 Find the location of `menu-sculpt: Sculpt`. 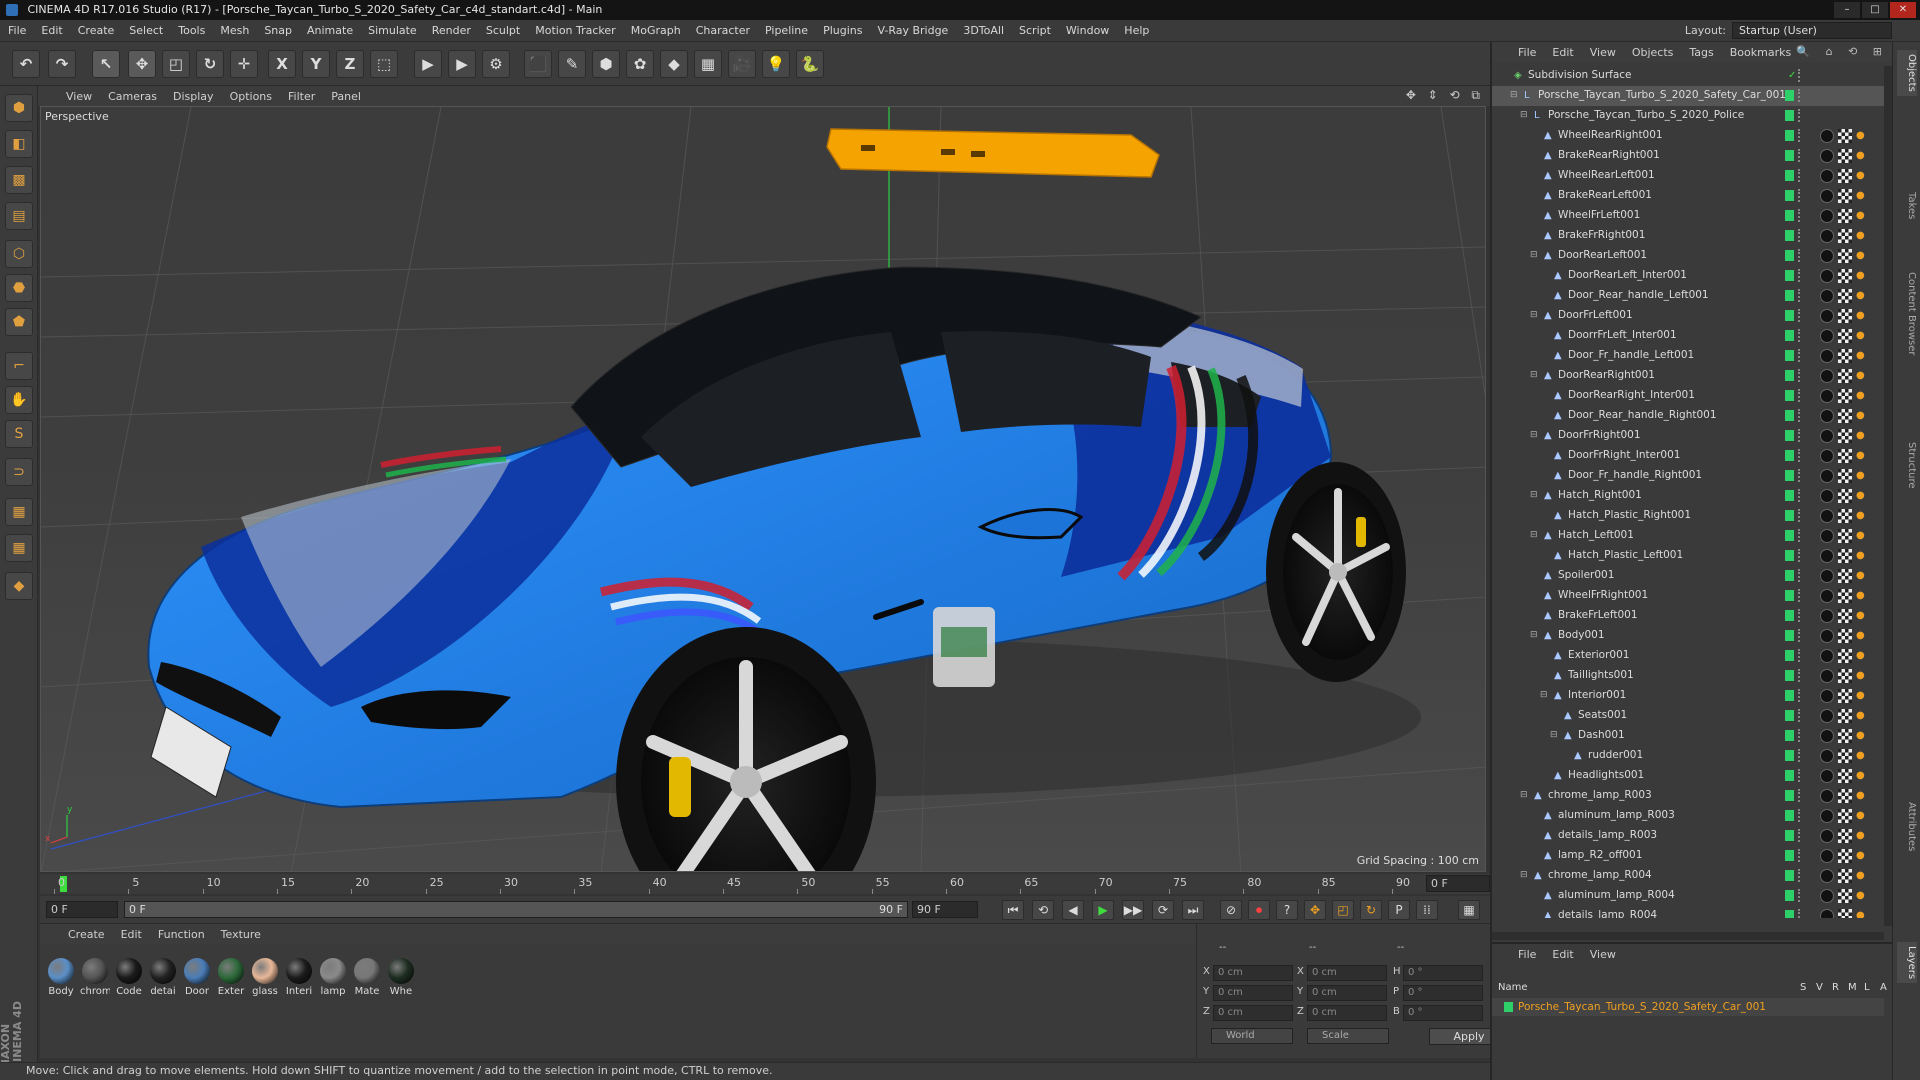

menu-sculpt: Sculpt is located at coordinates (503, 30).